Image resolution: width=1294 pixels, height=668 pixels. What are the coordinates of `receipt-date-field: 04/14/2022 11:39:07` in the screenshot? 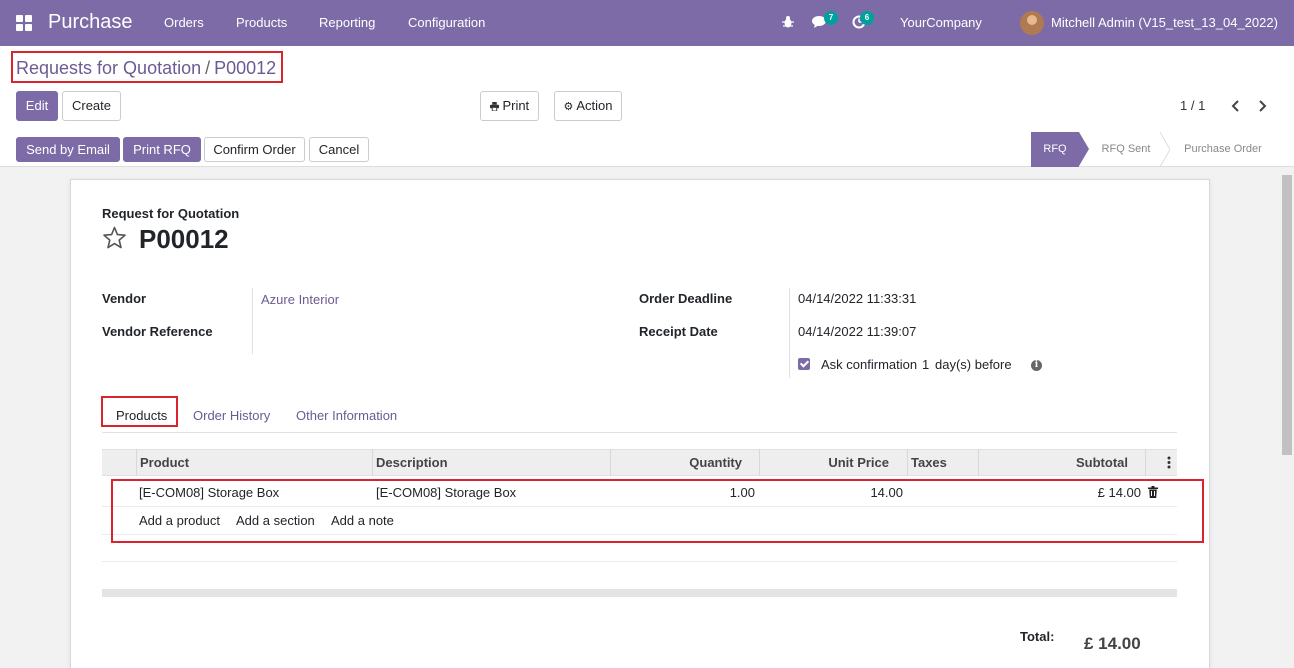 It's located at (857, 331).